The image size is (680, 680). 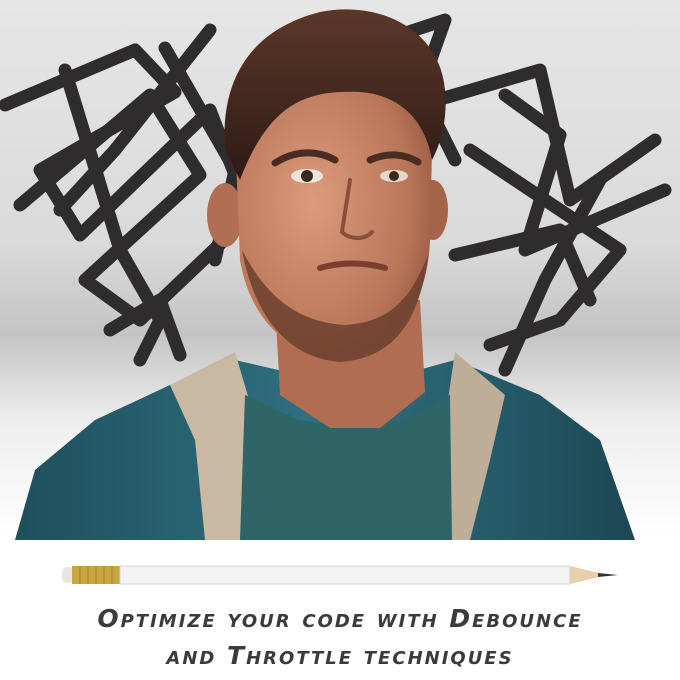 I want to click on pencil-lead, so click(x=608, y=575).